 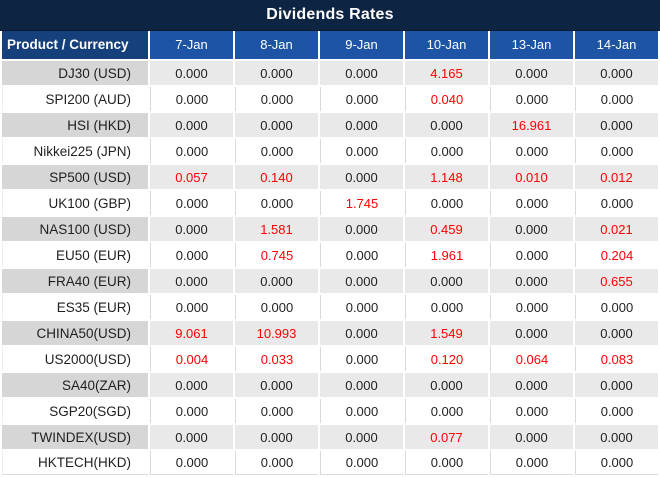 What do you see at coordinates (616, 177) in the screenshot?
I see `value-cell: 0.012` at bounding box center [616, 177].